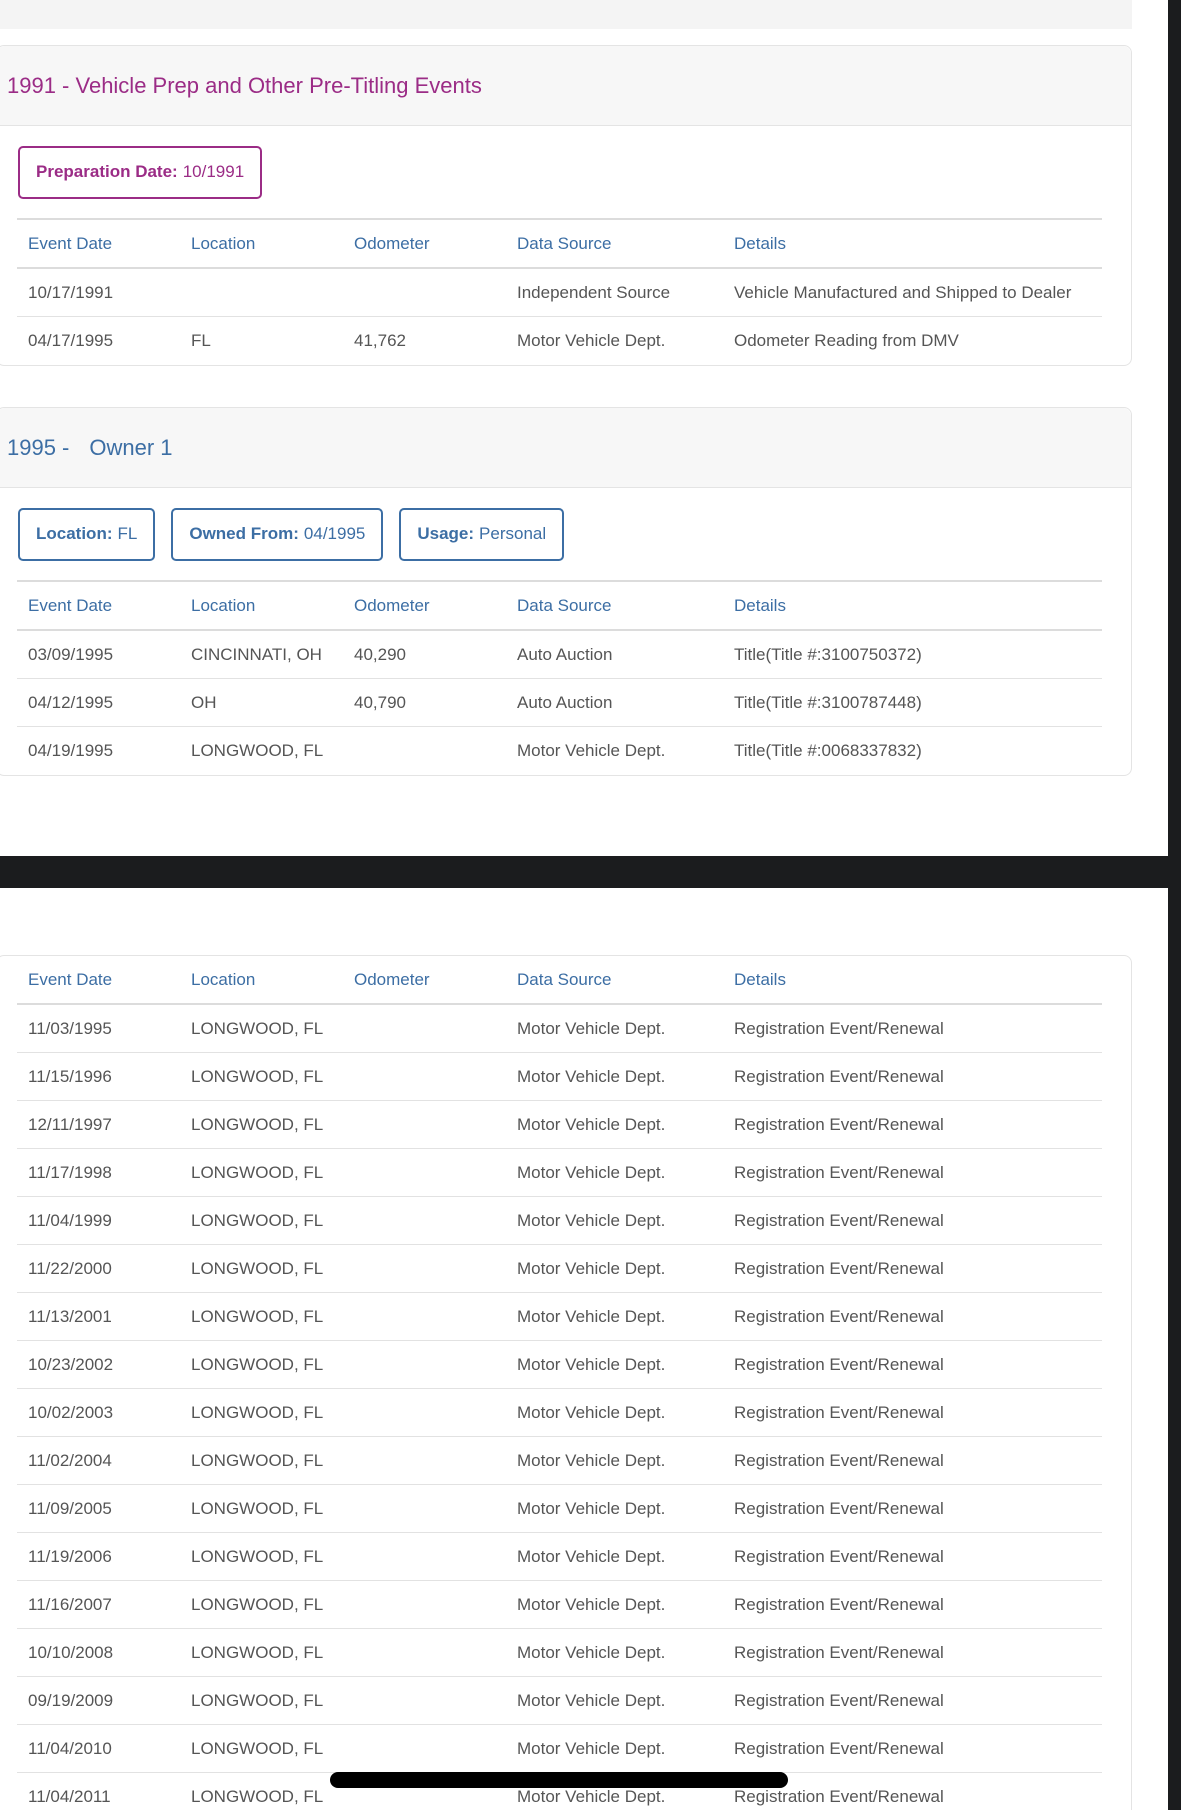  I want to click on col-location: Location, so click(223, 605).